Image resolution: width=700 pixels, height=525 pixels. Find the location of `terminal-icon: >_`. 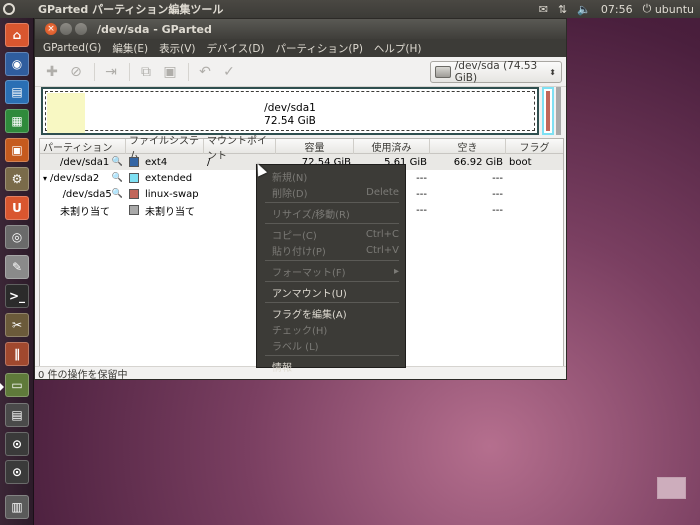

terminal-icon: >_ is located at coordinates (17, 296).